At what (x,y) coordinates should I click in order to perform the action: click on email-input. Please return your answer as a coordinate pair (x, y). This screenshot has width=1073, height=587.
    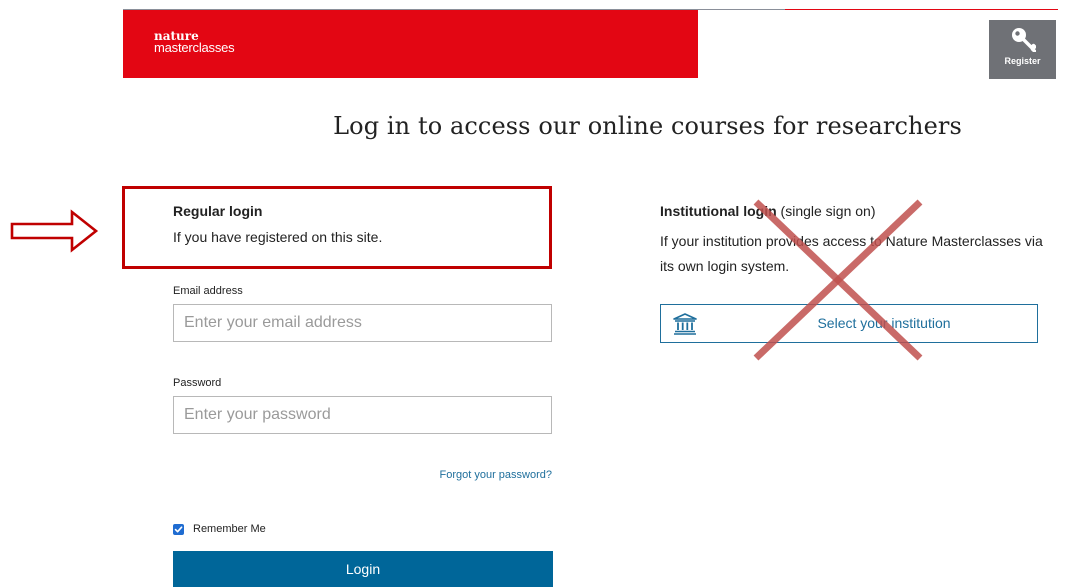
    Looking at the image, I should click on (362, 323).